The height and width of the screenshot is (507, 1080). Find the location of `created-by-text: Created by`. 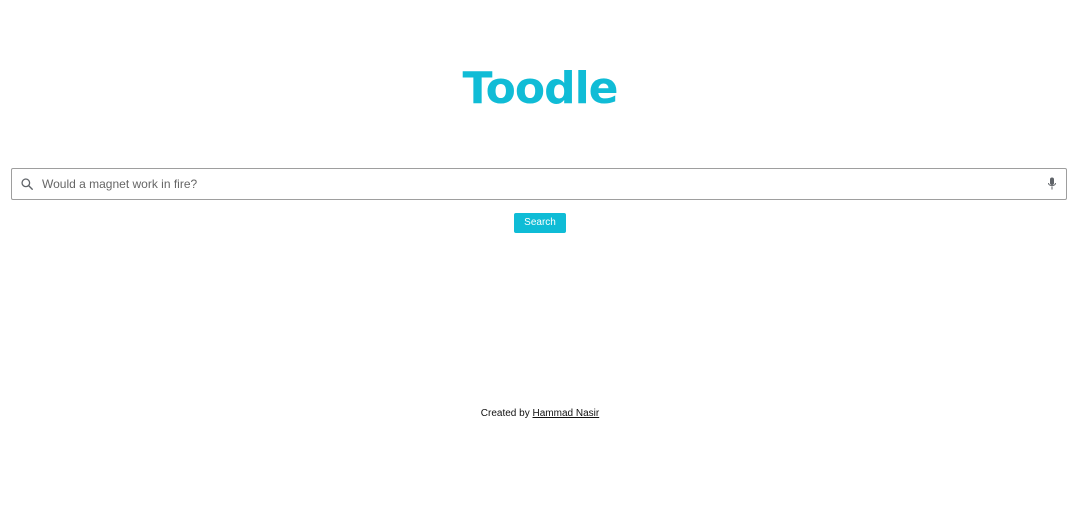

created-by-text: Created by is located at coordinates (505, 413).